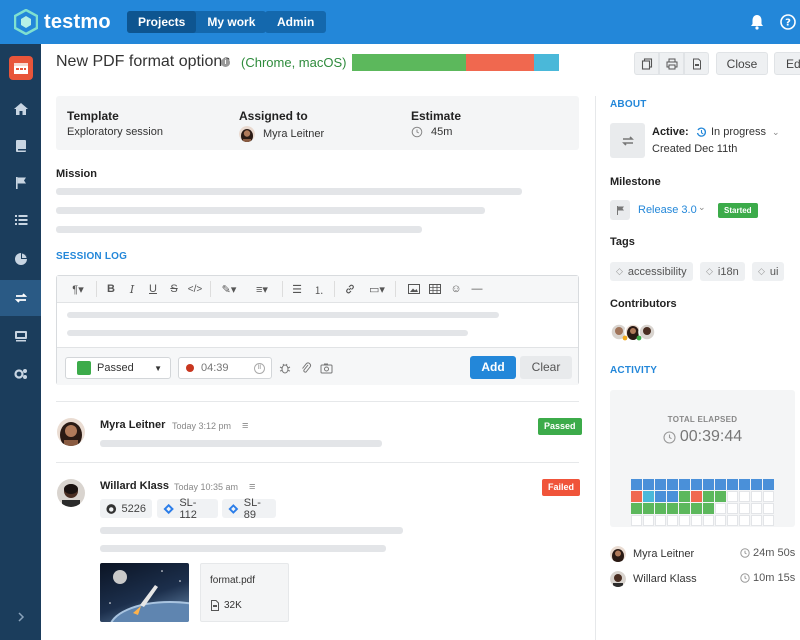 Image resolution: width=800 pixels, height=640 pixels. I want to click on nav-admin: Admin, so click(296, 22).